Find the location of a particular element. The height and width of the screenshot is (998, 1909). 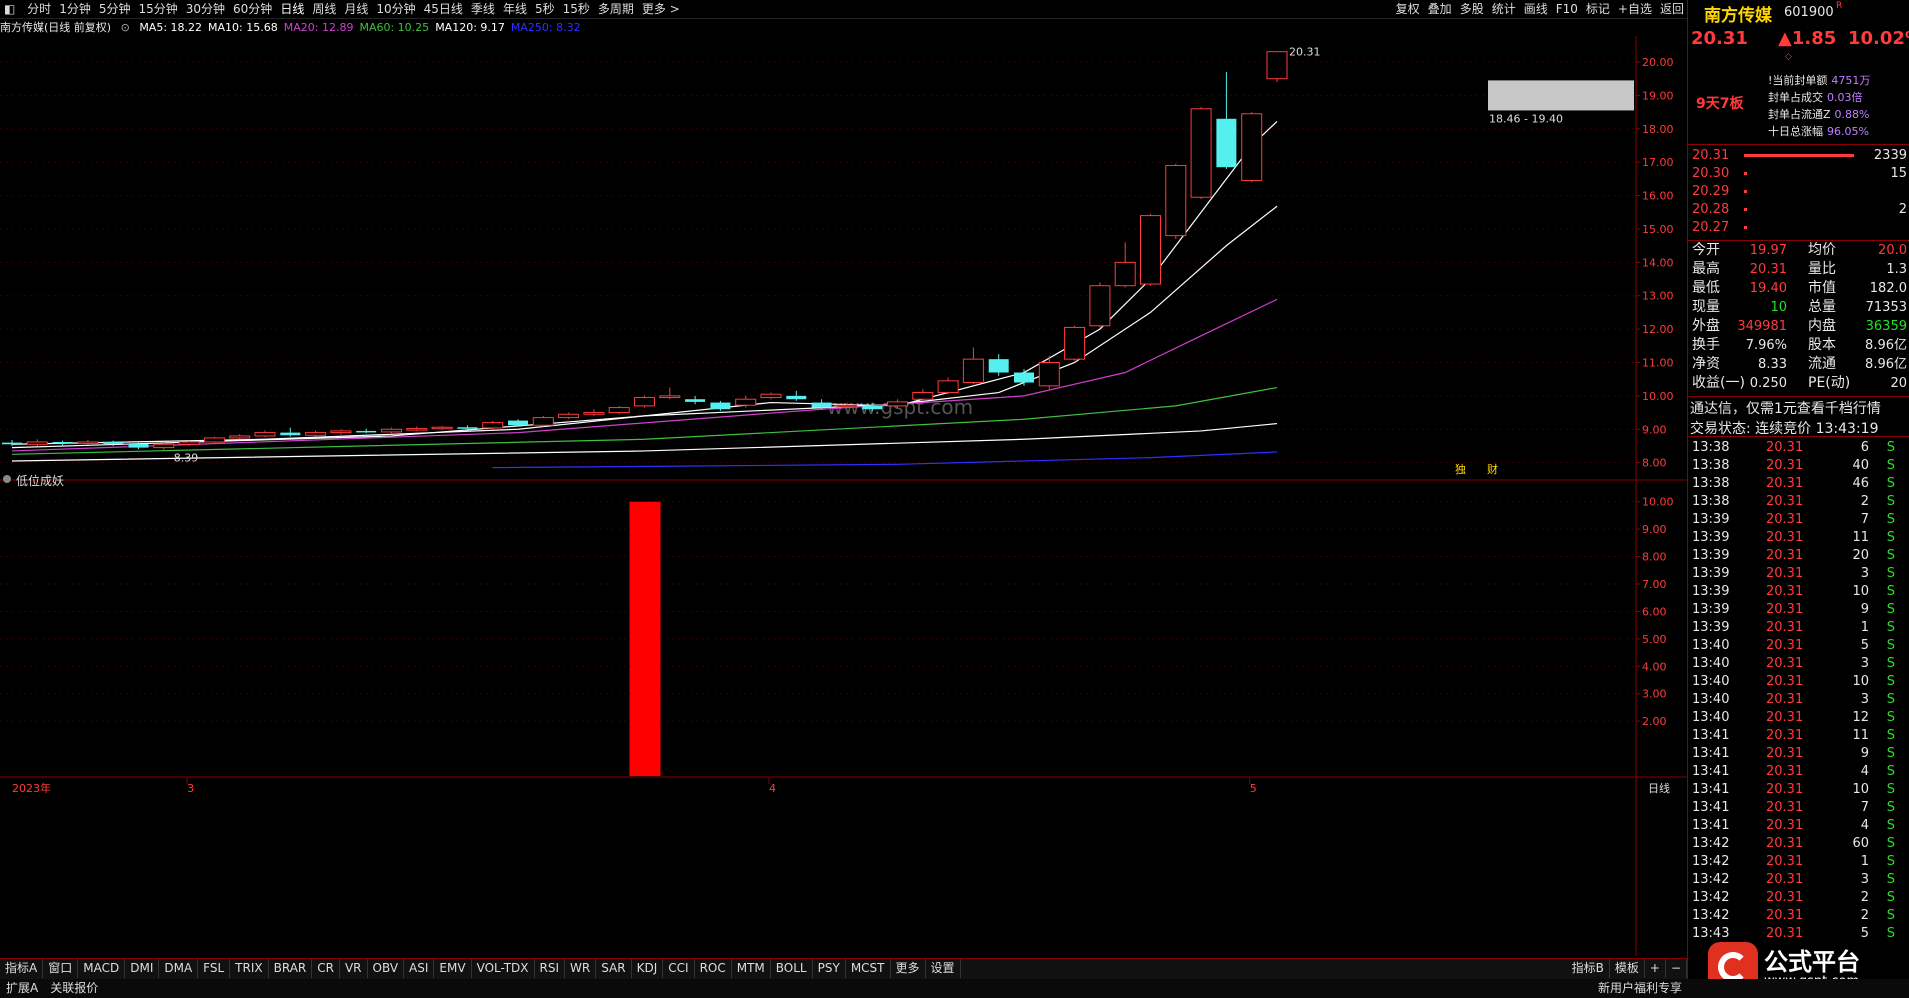

status-item: 扩展A is located at coordinates (22, 988).